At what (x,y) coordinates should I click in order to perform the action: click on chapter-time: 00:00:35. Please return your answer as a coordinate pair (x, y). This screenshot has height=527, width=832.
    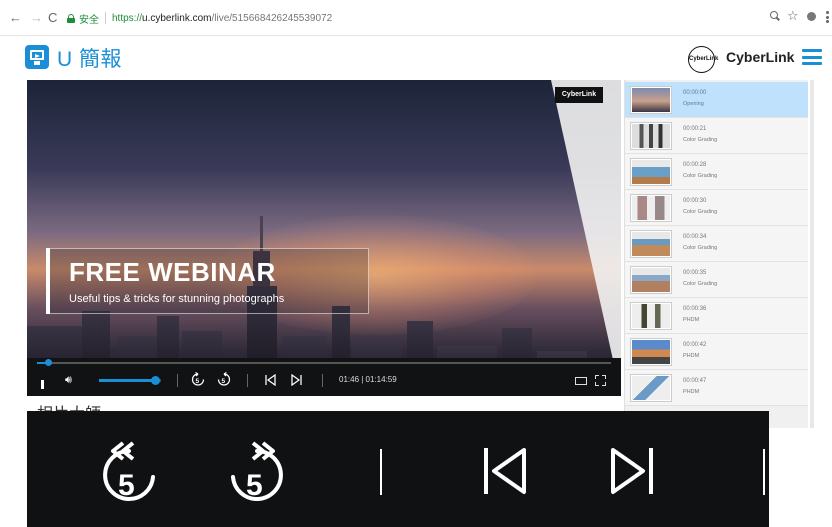
    Looking at the image, I should click on (695, 273).